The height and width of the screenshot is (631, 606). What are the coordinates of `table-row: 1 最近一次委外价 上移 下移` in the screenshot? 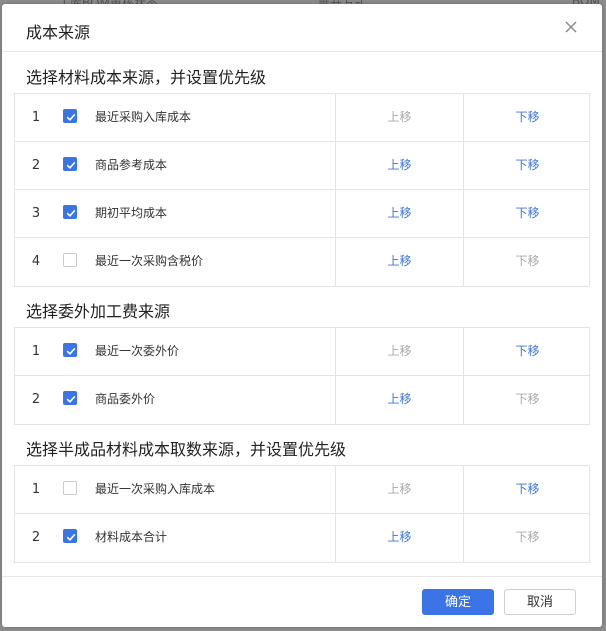 It's located at (302, 352).